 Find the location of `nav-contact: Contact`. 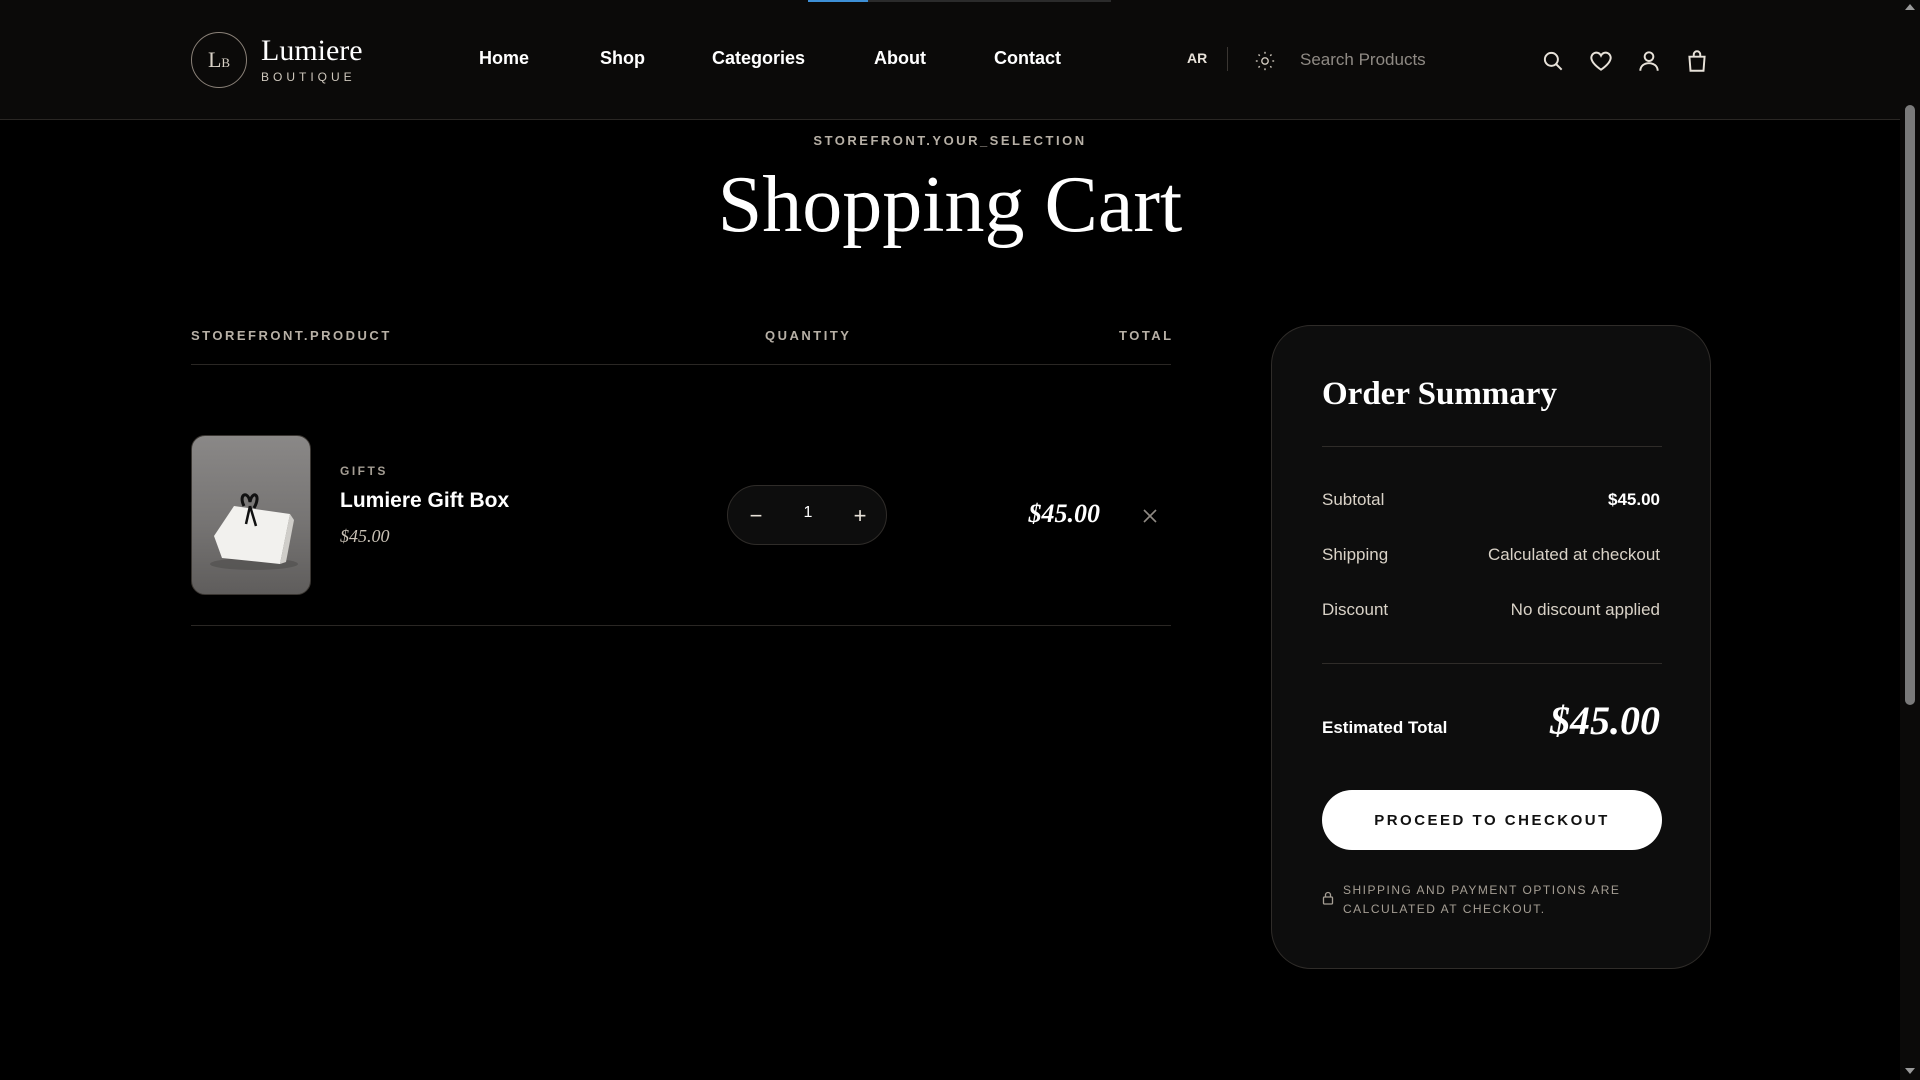

nav-contact: Contact is located at coordinates (1027, 58).